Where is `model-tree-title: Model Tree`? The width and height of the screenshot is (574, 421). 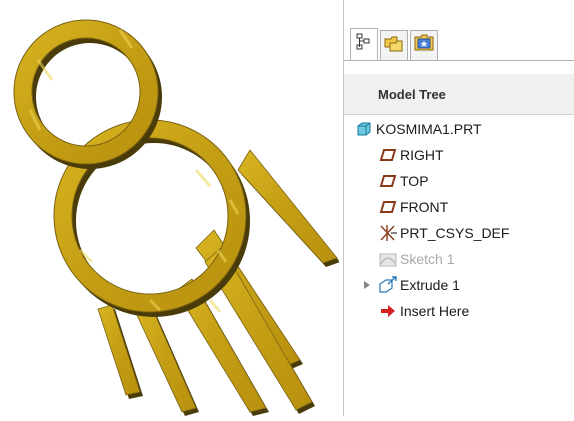
model-tree-title: Model Tree is located at coordinates (412, 94).